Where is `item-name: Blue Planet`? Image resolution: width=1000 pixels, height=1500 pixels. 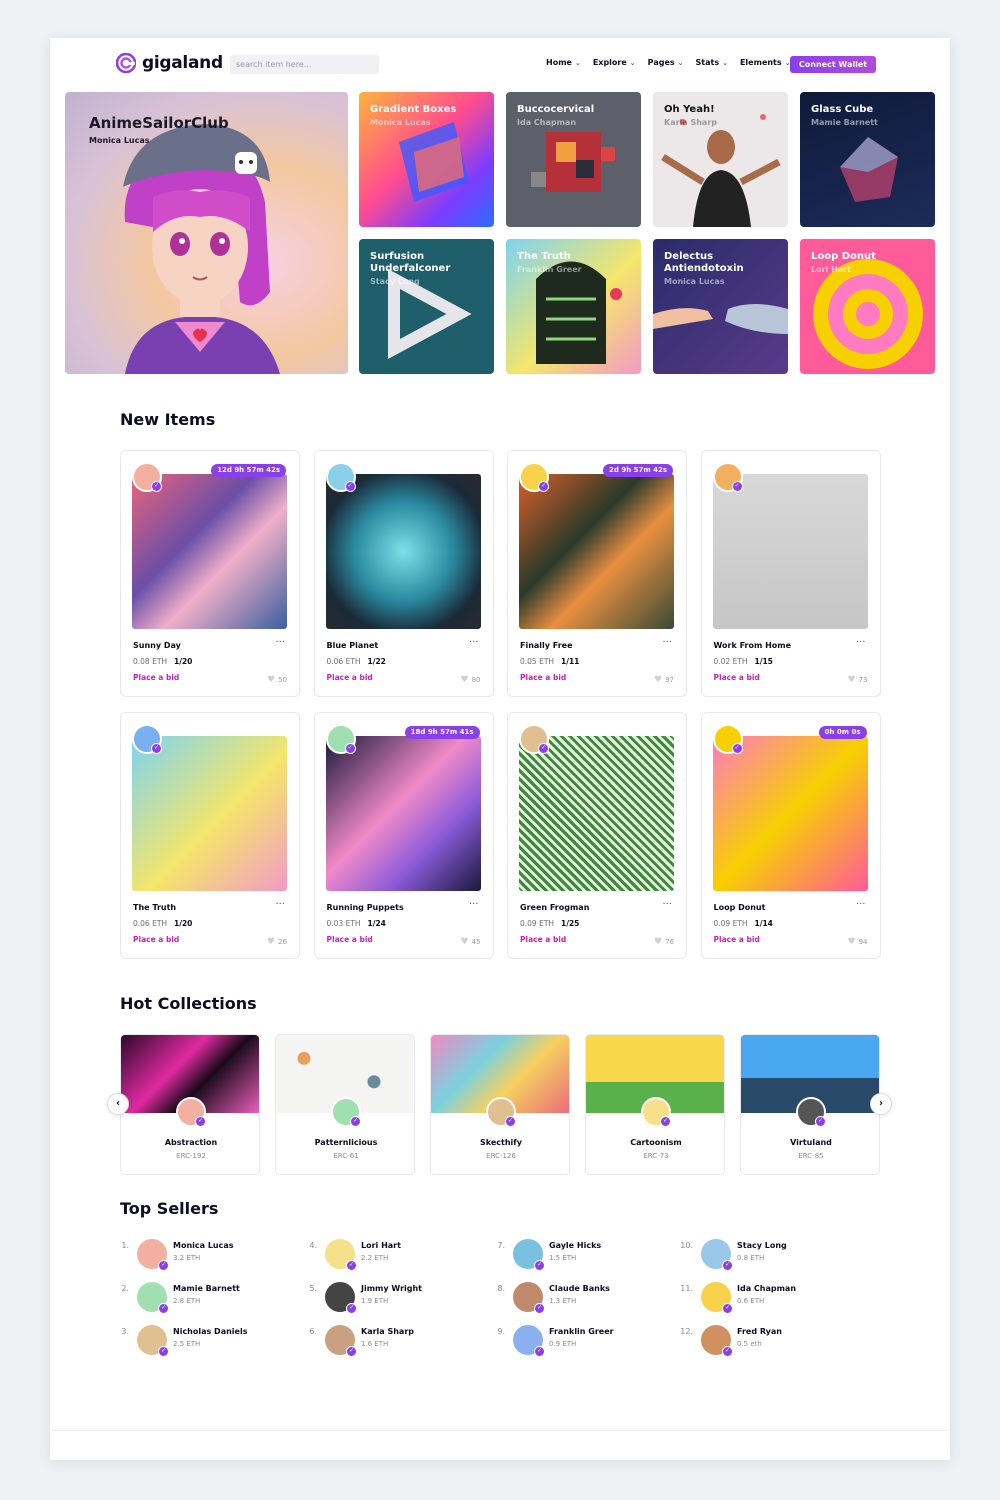 item-name: Blue Planet is located at coordinates (353, 645).